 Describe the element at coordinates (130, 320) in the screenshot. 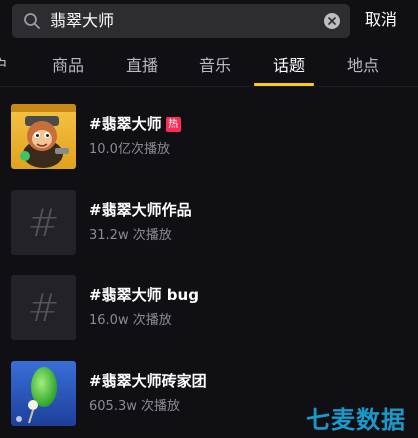

I see `play-count: 16.0w 次播放` at that location.